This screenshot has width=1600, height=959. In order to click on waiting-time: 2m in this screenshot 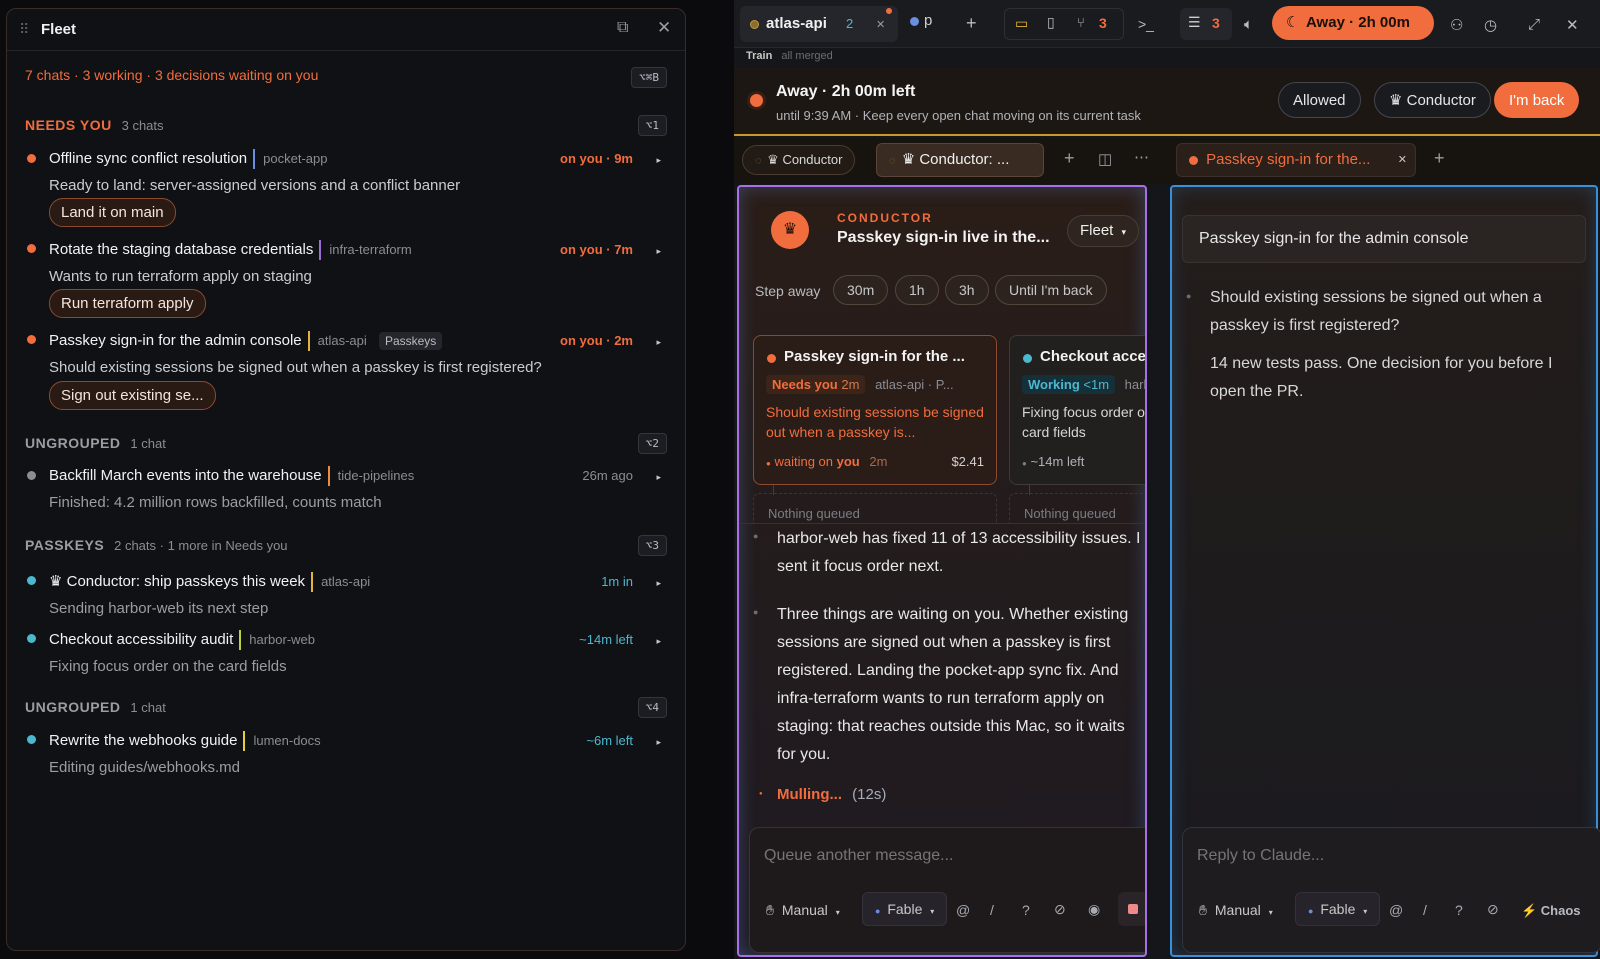, I will do `click(878, 461)`.